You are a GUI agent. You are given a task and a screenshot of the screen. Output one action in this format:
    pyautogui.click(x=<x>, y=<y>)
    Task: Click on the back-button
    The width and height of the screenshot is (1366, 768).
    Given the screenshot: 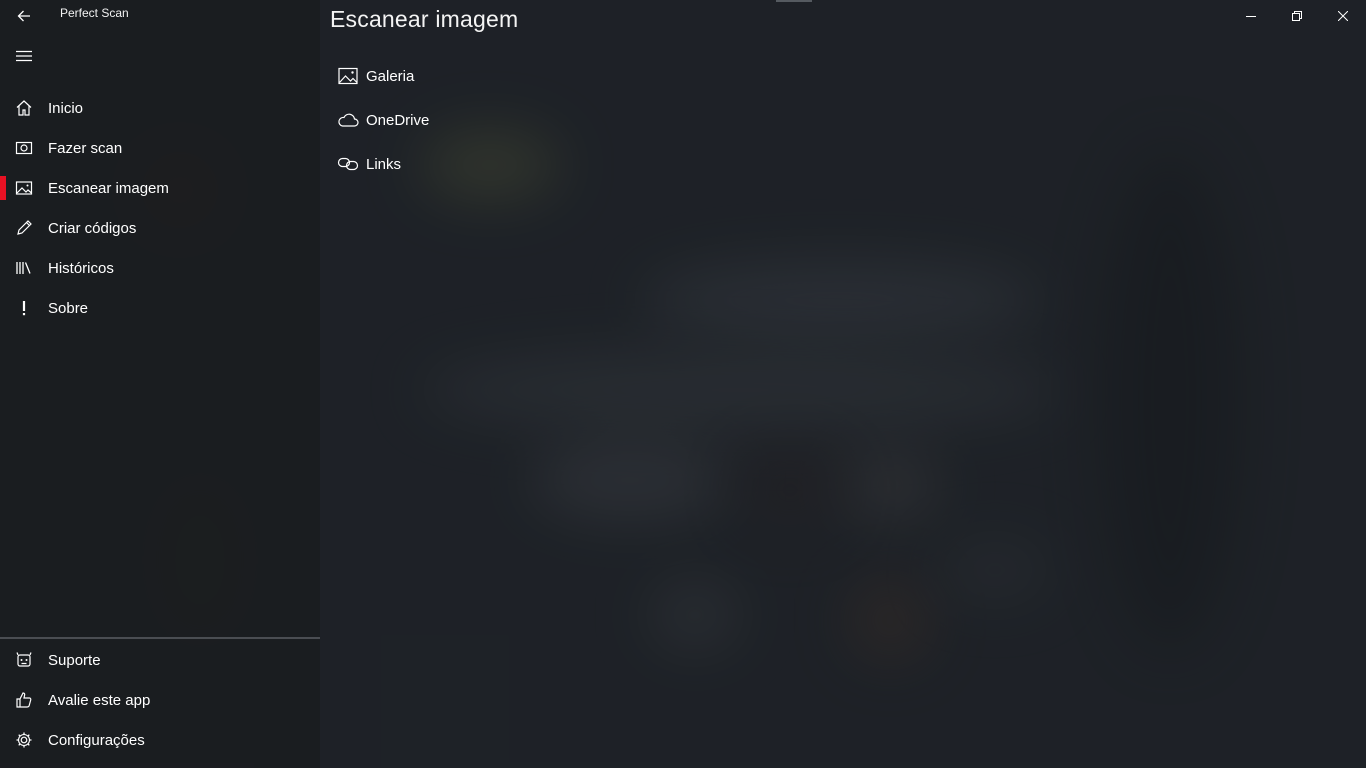 What is the action you would take?
    pyautogui.click(x=24, y=16)
    